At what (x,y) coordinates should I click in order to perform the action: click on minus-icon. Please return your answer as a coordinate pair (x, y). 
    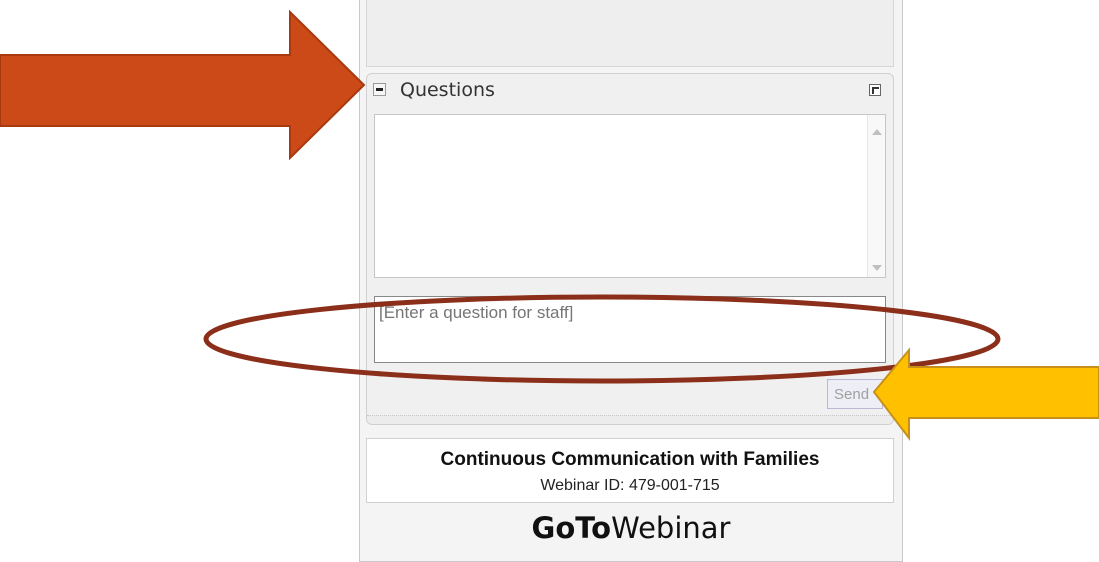
    Looking at the image, I should click on (379, 89).